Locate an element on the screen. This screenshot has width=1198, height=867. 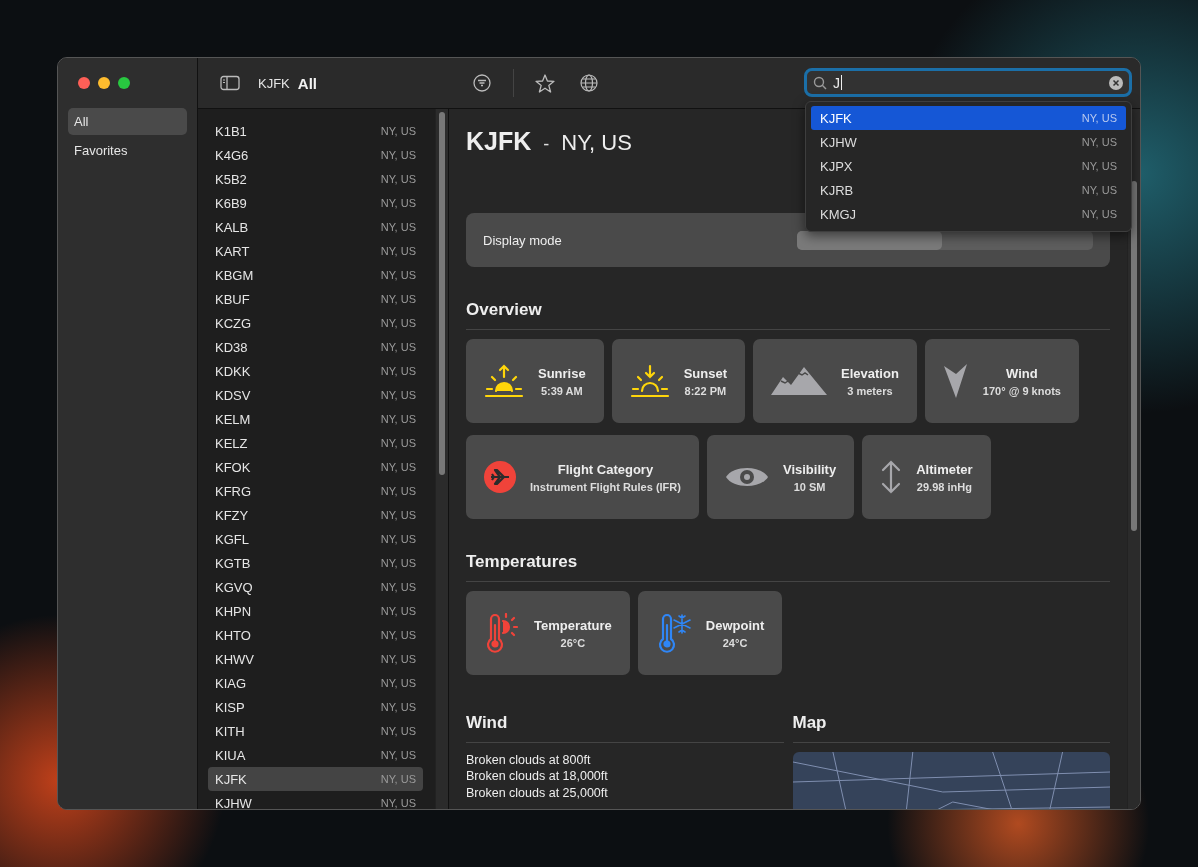
station-row: K6B9 NY, US is located at coordinates (315, 203).